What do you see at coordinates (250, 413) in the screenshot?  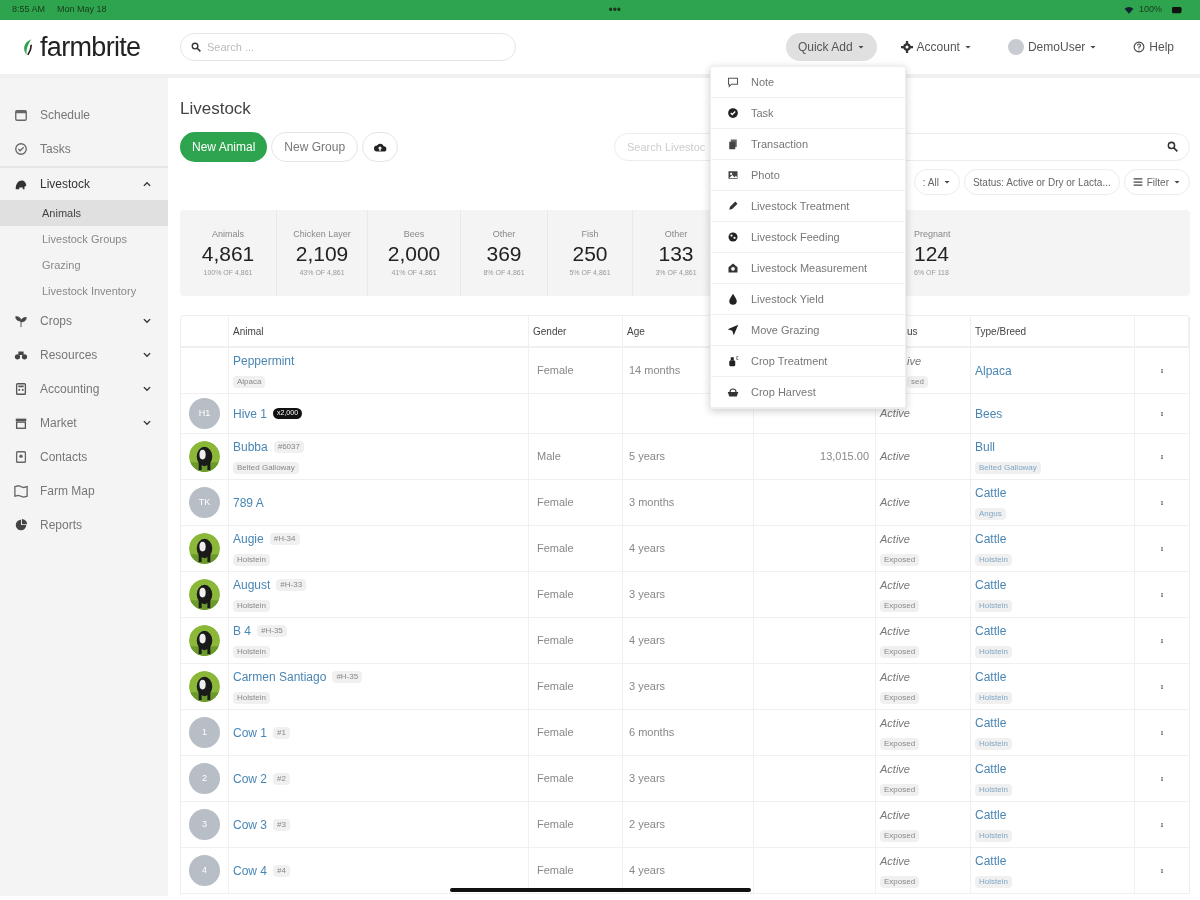 I see `animal-link: Hive 1` at bounding box center [250, 413].